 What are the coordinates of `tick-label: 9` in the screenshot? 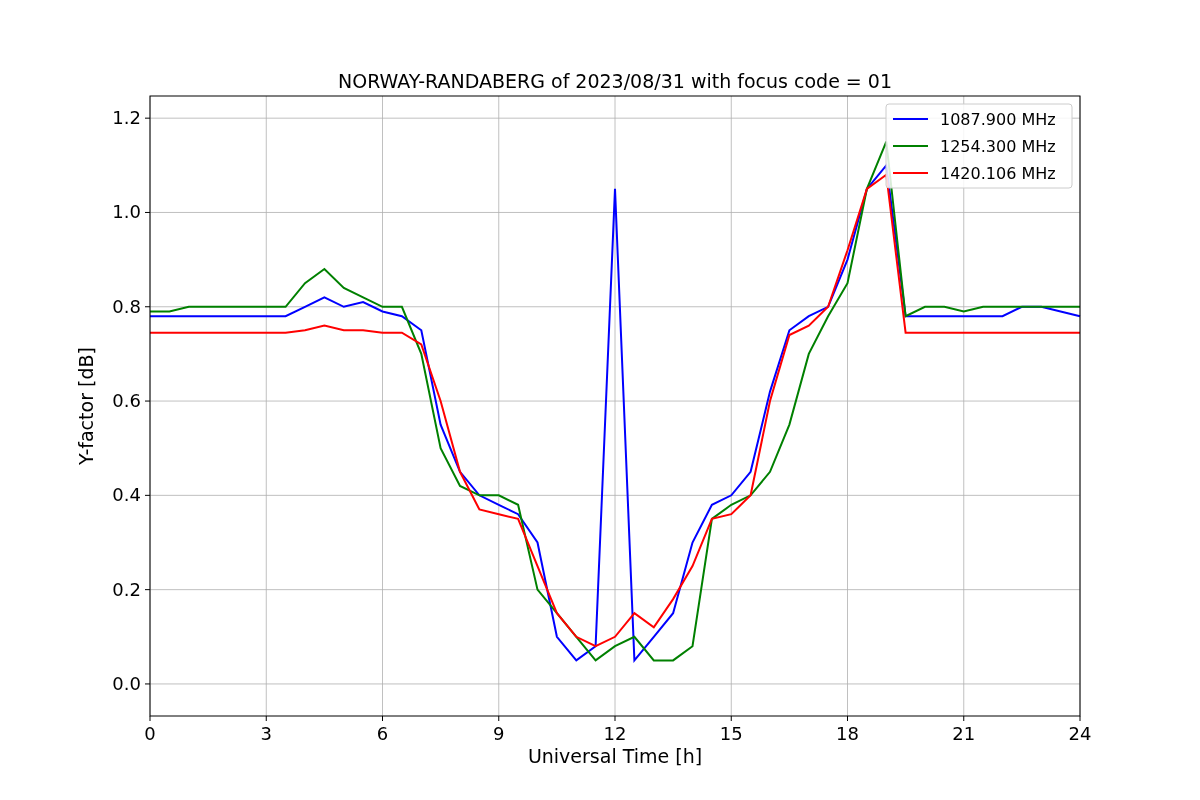 It's located at (499, 733).